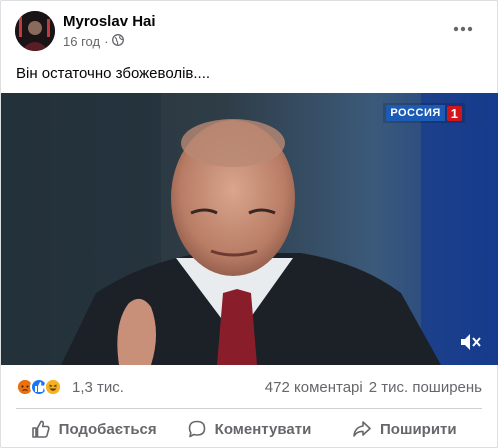 Image resolution: width=498 pixels, height=448 pixels. I want to click on mute-button, so click(471, 342).